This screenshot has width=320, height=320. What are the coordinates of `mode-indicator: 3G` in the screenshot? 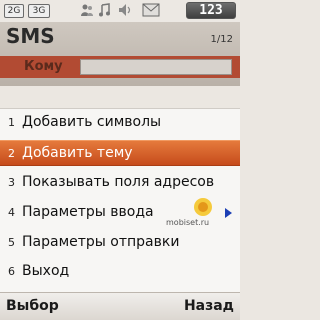 It's located at (39, 11).